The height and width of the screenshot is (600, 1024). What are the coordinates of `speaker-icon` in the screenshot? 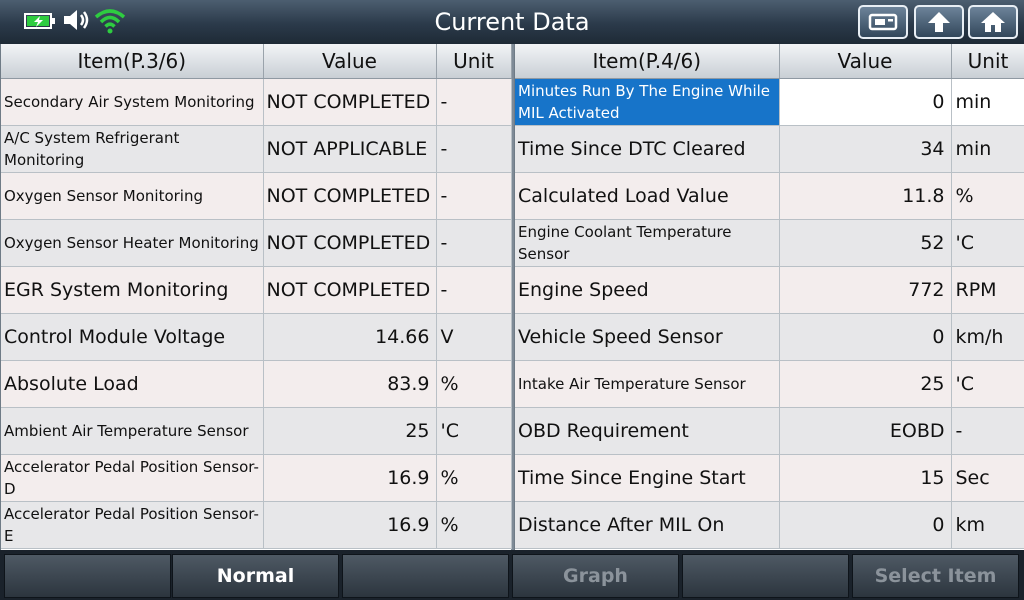 It's located at (76, 20).